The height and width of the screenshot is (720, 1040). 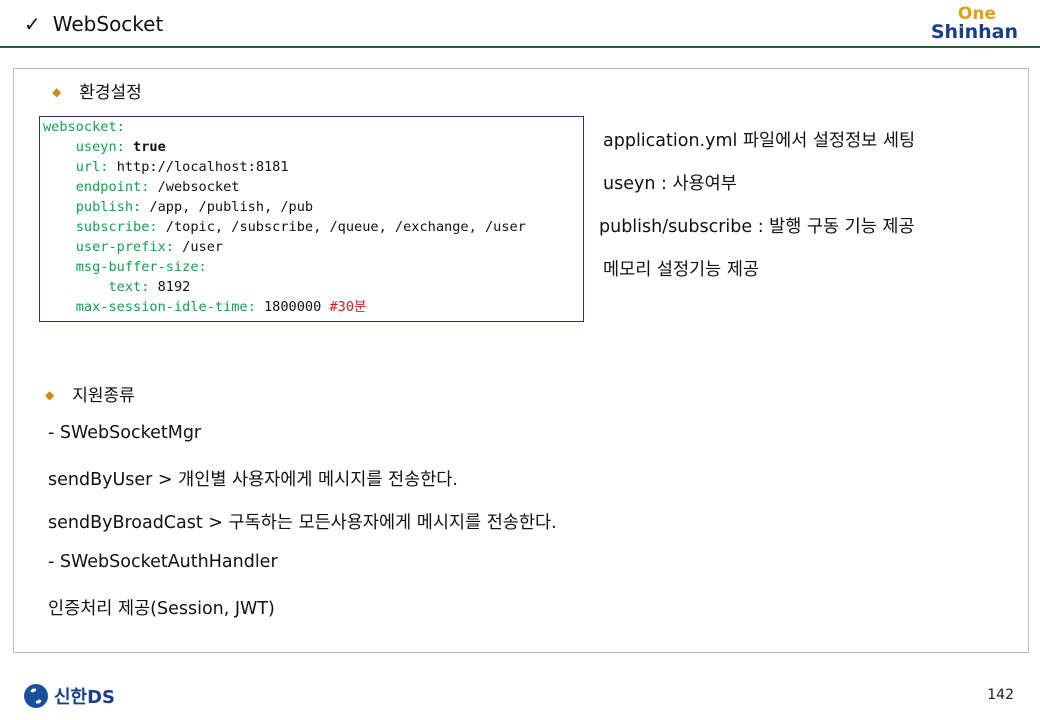 I want to click on section-heading-support: ◆ 지원종류, so click(x=90, y=393).